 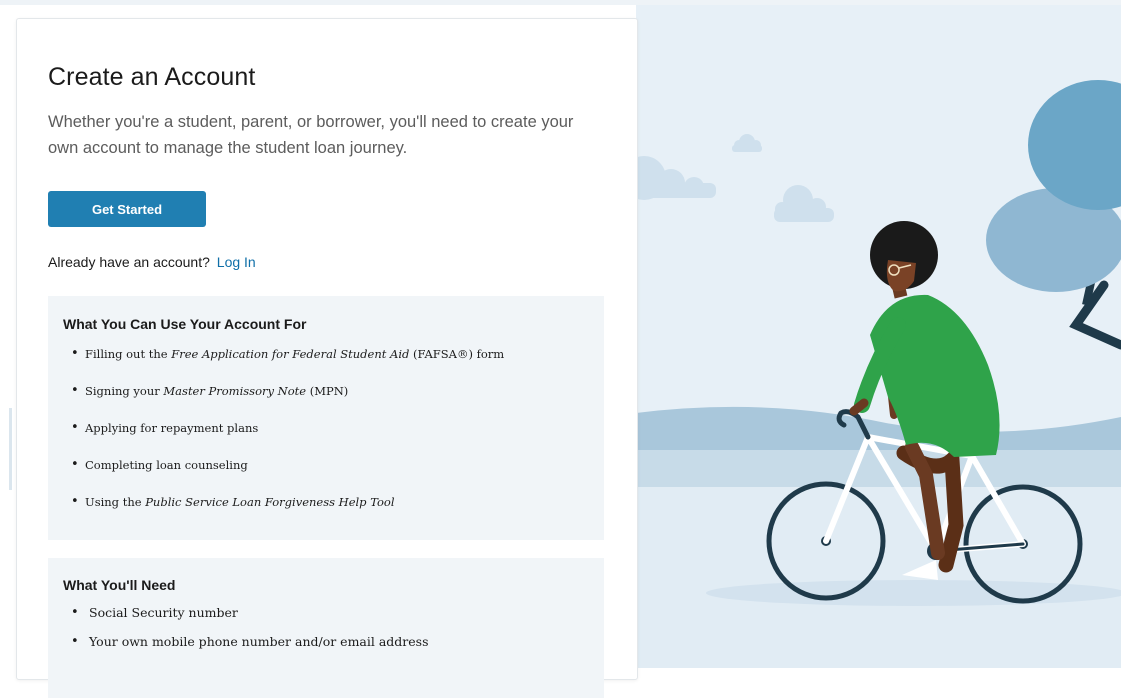 What do you see at coordinates (129, 262) in the screenshot?
I see `login-prompt-text: Already have an account?` at bounding box center [129, 262].